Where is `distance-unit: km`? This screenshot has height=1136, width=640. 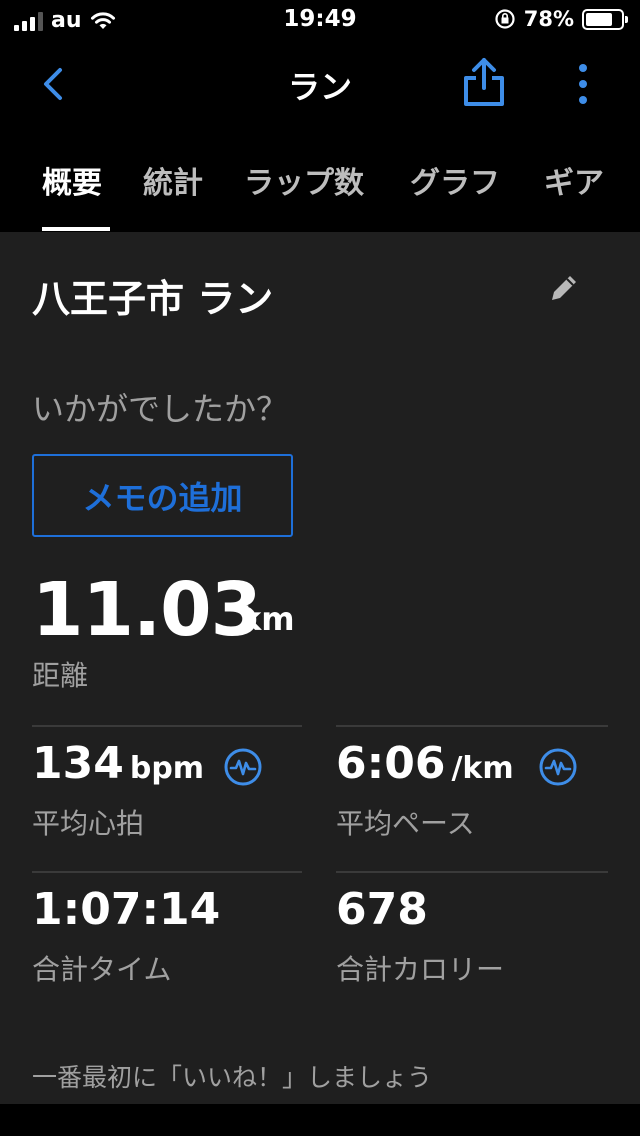
distance-unit: km is located at coordinates (267, 619).